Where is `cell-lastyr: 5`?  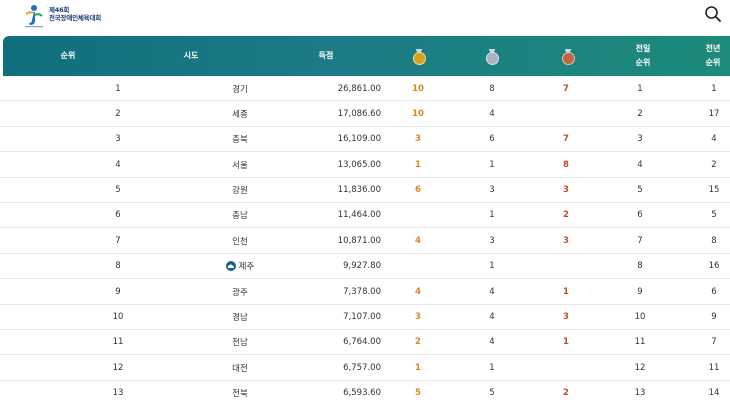
cell-lastyr: 5 is located at coordinates (714, 215).